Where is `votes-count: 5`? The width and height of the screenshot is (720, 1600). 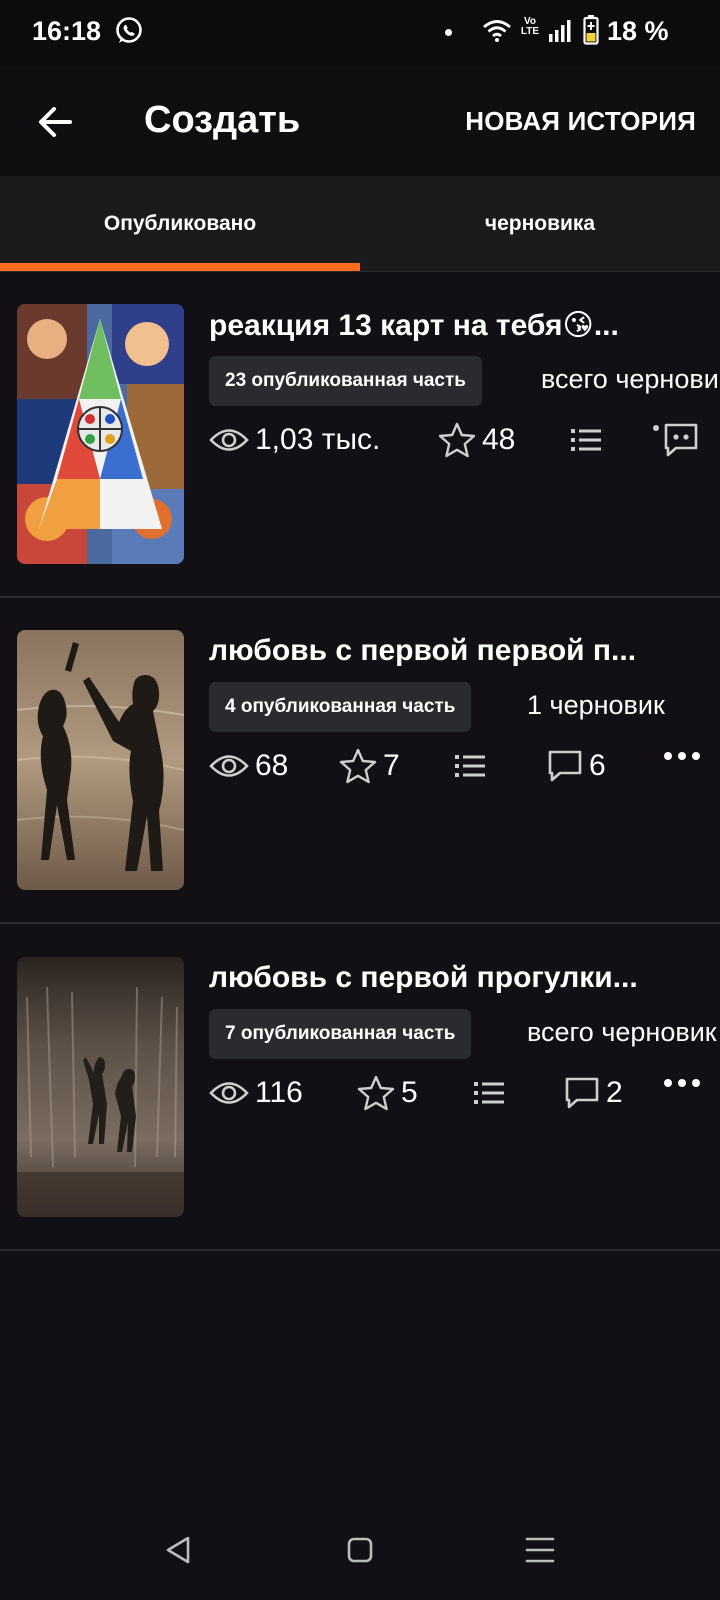 votes-count: 5 is located at coordinates (409, 1092).